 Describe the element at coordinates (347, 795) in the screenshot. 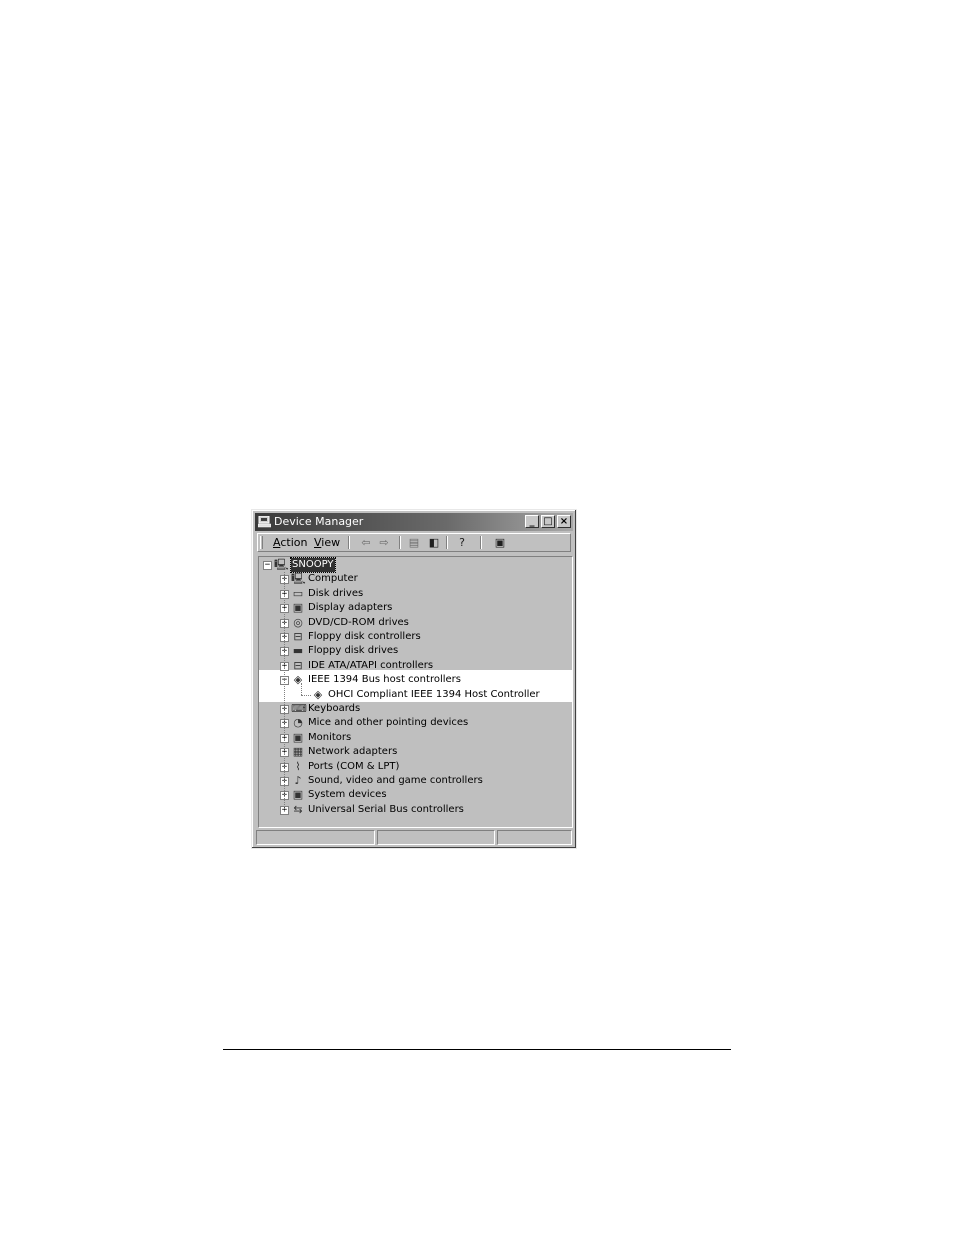

I see `tree-item-label: System devices` at that location.